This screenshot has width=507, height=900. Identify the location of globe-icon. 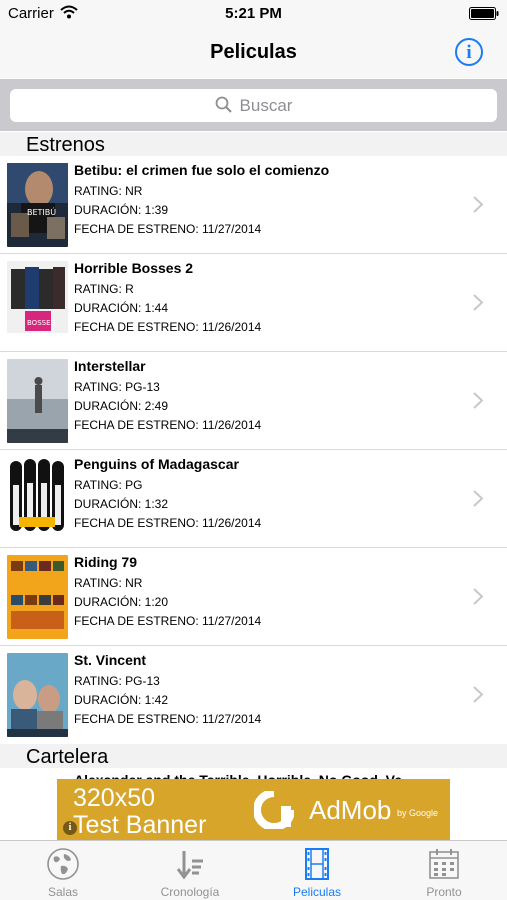
(63, 864).